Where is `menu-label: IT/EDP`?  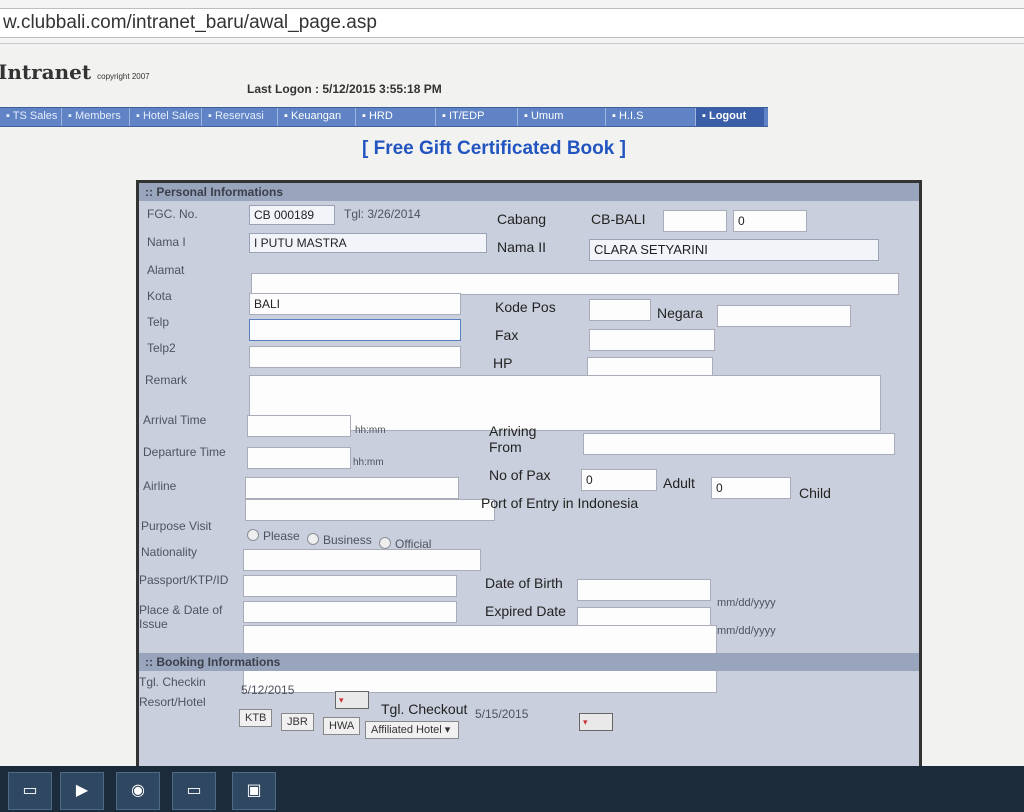 menu-label: IT/EDP is located at coordinates (466, 116).